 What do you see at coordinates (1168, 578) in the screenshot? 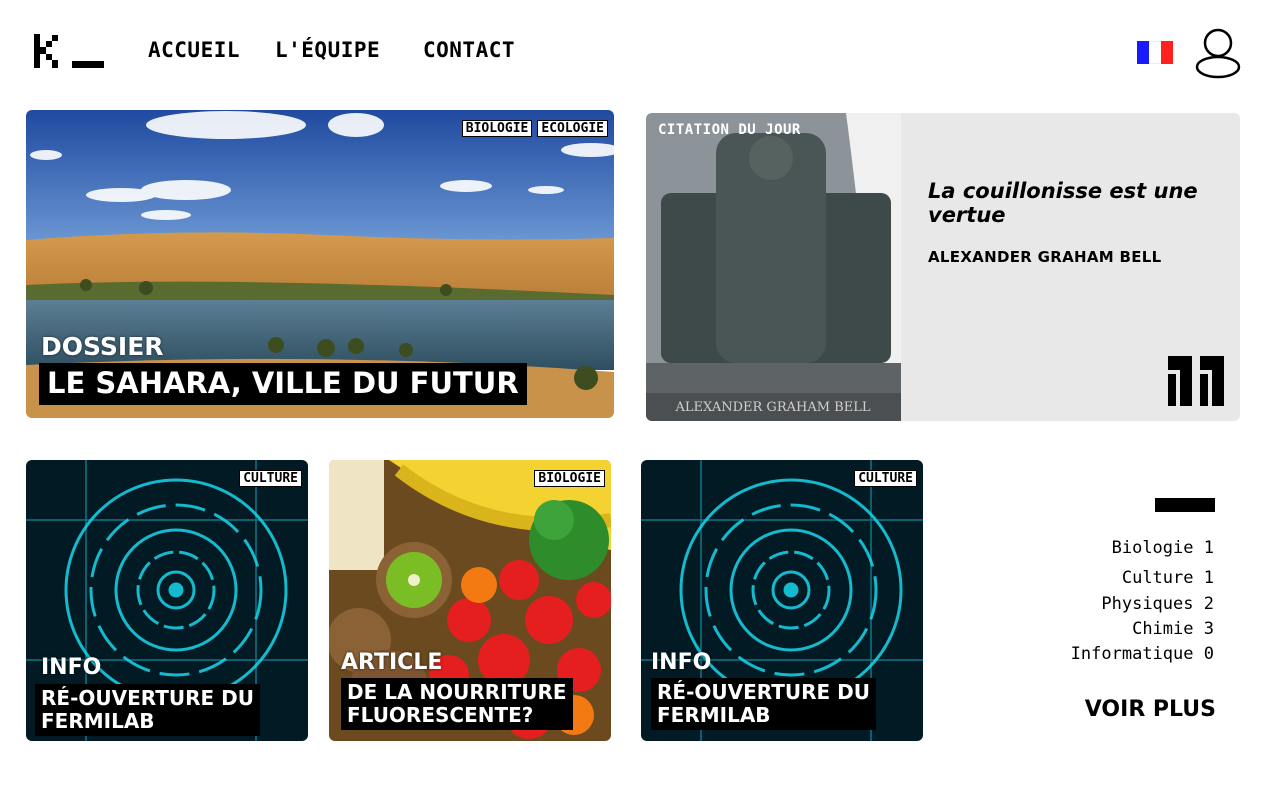
I see `category-culture: Culture 1` at bounding box center [1168, 578].